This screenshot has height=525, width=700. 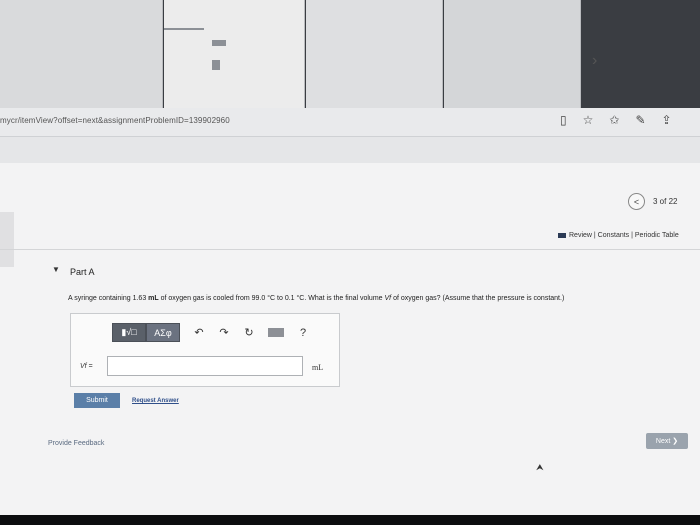 I want to click on help-icon: ?, so click(x=303, y=333).